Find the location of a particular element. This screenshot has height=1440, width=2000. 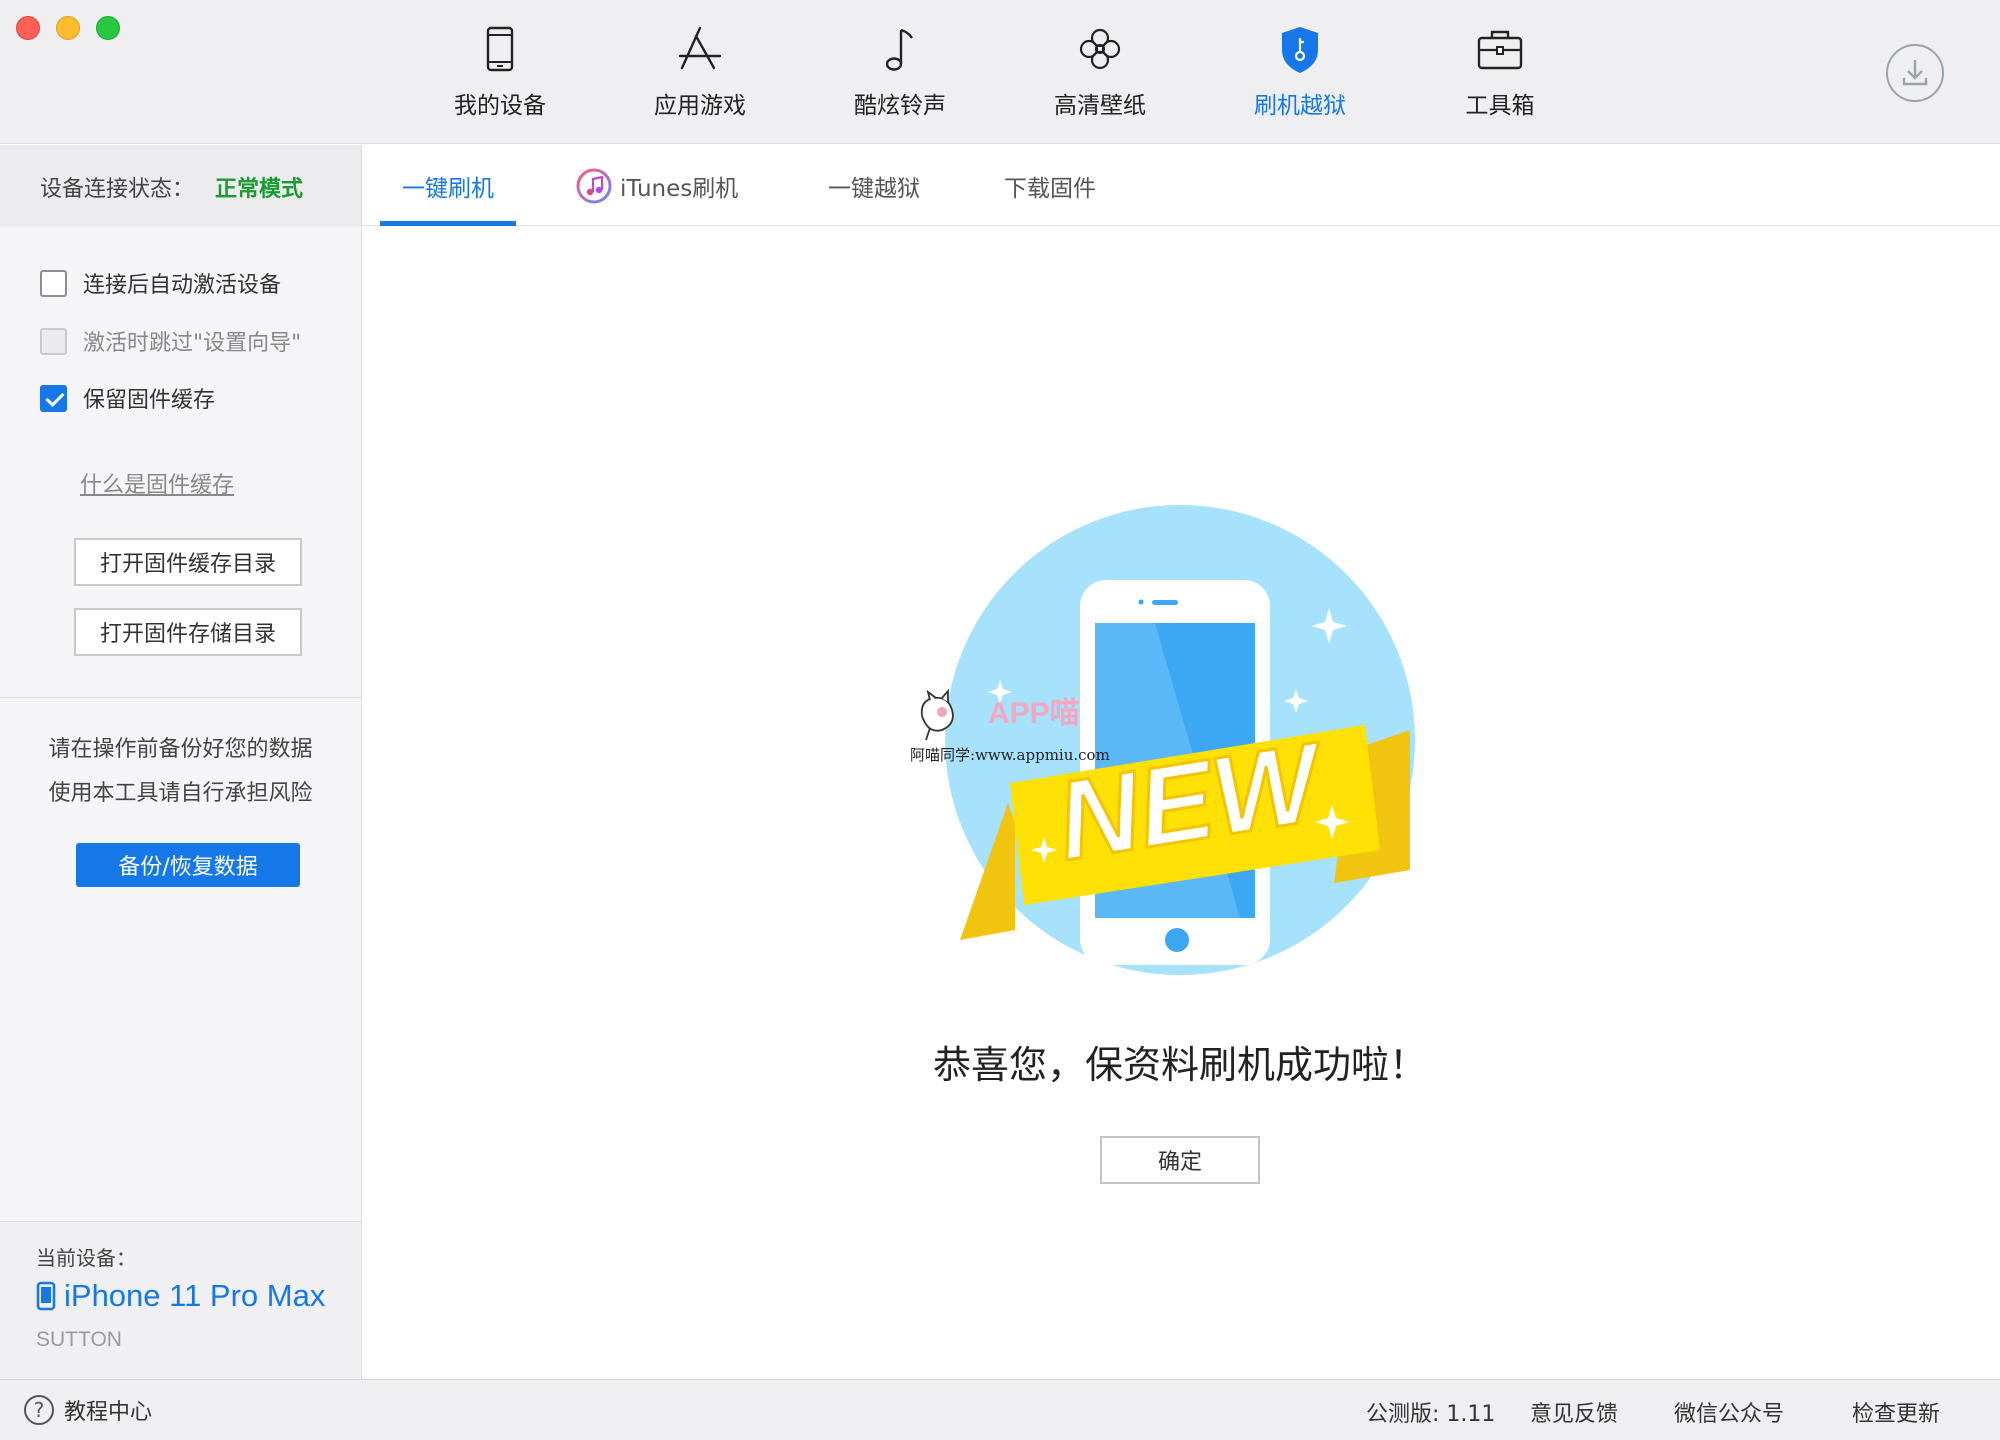

download-manager-button is located at coordinates (1915, 73).